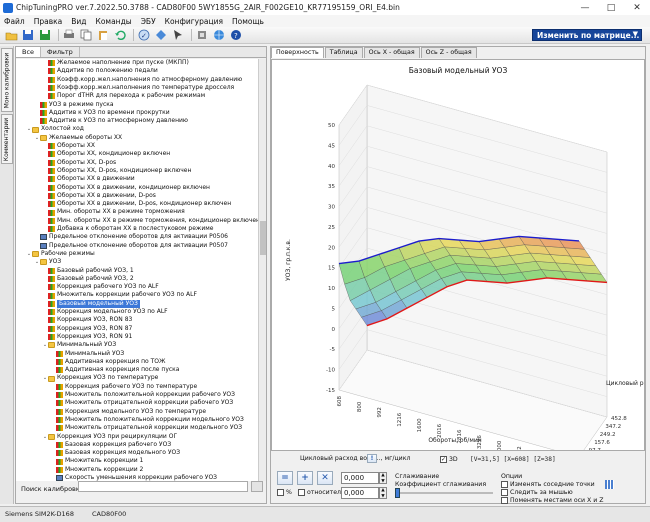 The image size is (650, 522). Describe the element at coordinates (106, 154) in the screenshot. I see `tree-item: Обороты XX, кондиционер включен` at that location.